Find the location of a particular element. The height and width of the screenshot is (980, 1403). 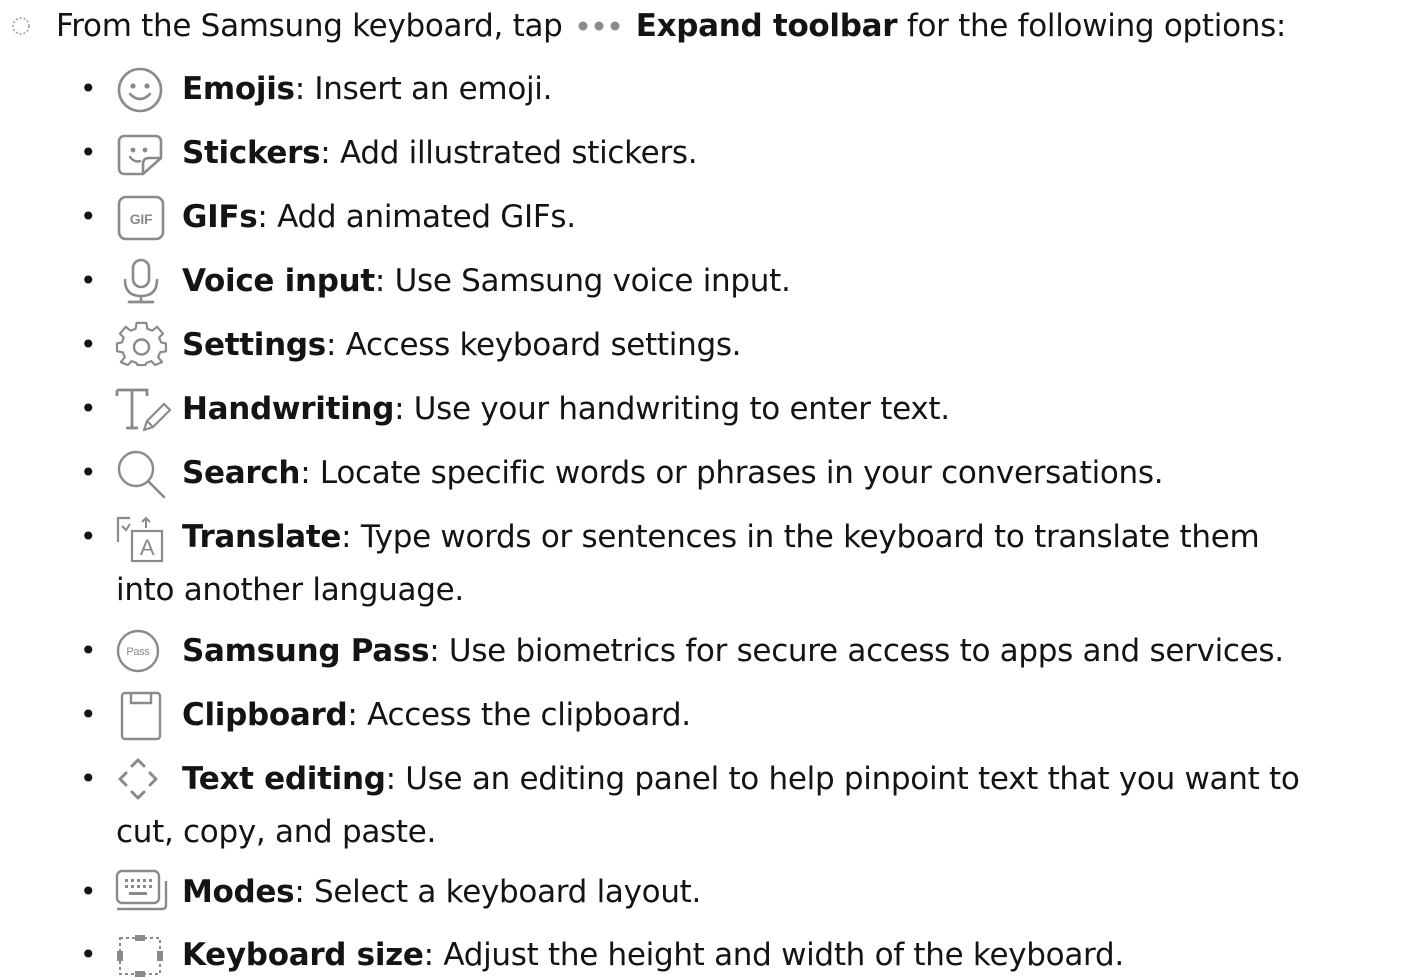

intro-suffix: for the following options: is located at coordinates (1096, 26).